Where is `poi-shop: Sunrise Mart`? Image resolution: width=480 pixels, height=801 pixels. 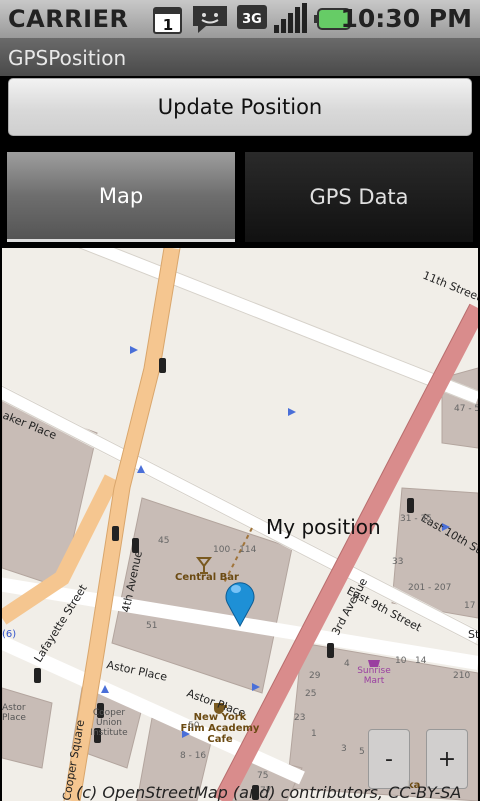 poi-shop: Sunrise Mart is located at coordinates (374, 676).